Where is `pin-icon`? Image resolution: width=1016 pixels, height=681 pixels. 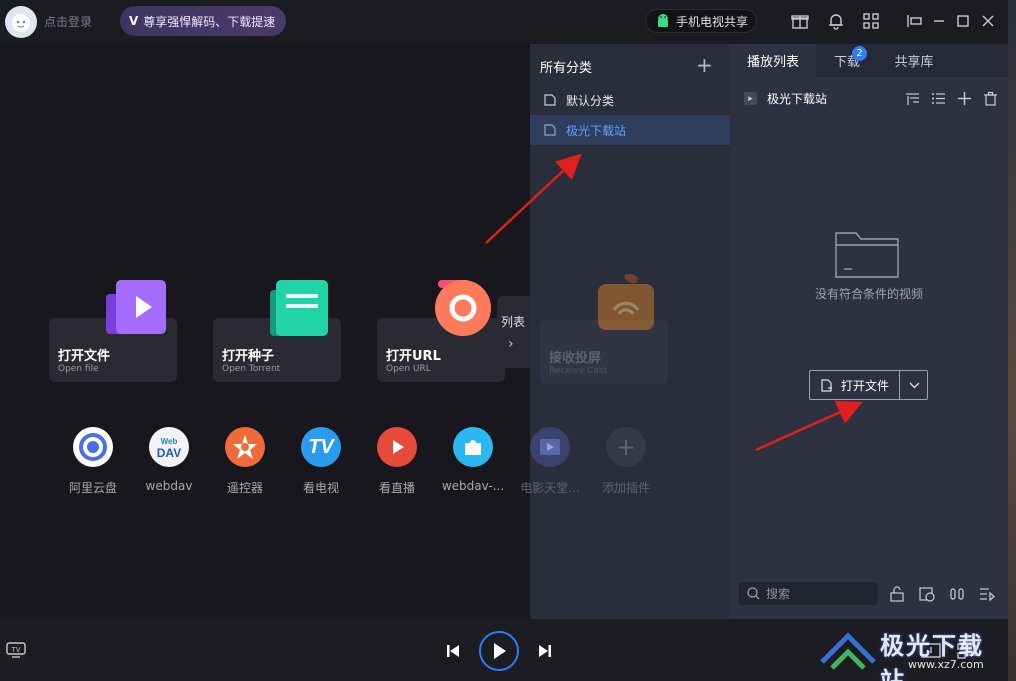 pin-icon is located at coordinates (915, 21).